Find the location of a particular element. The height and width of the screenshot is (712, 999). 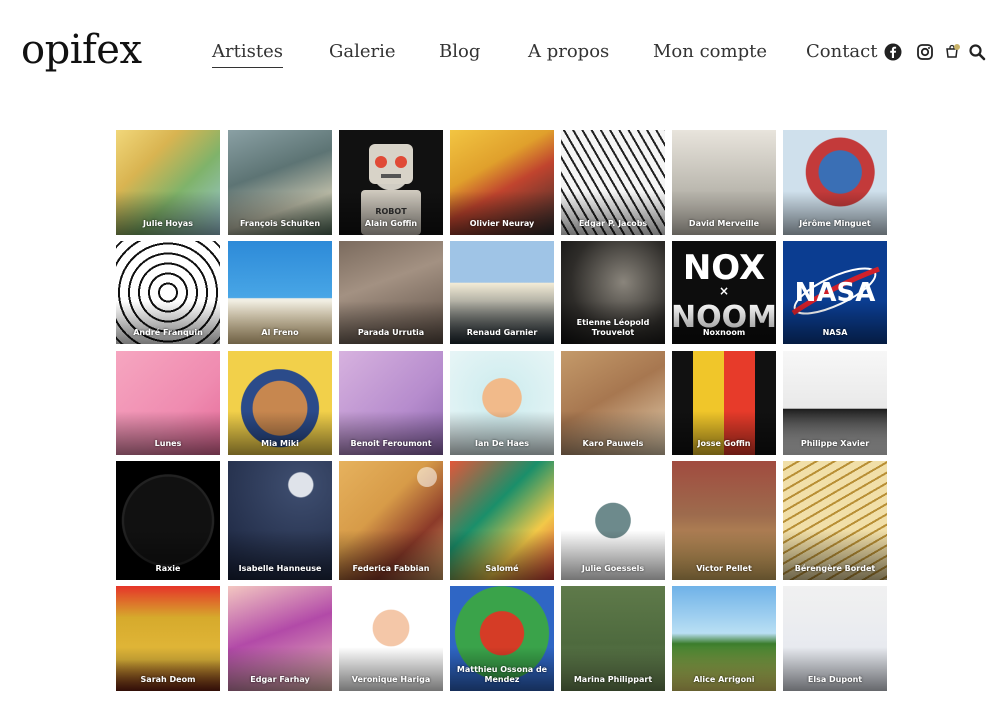

artist-tile: Isabelle Hanneuse is located at coordinates (280, 520).